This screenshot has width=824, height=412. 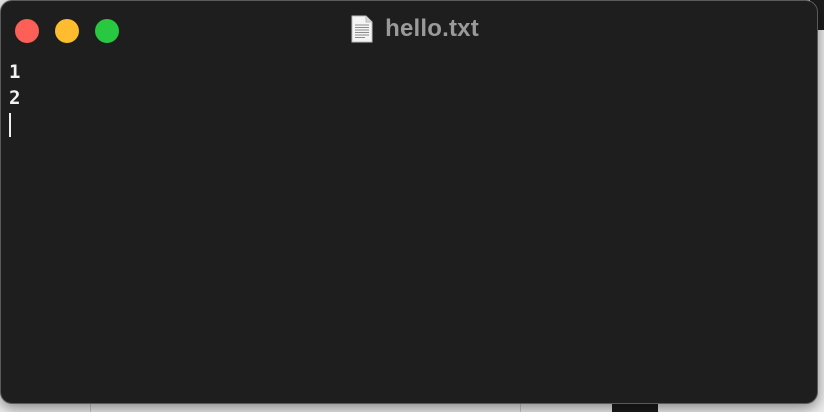 I want to click on text-document-icon, so click(x=362, y=29).